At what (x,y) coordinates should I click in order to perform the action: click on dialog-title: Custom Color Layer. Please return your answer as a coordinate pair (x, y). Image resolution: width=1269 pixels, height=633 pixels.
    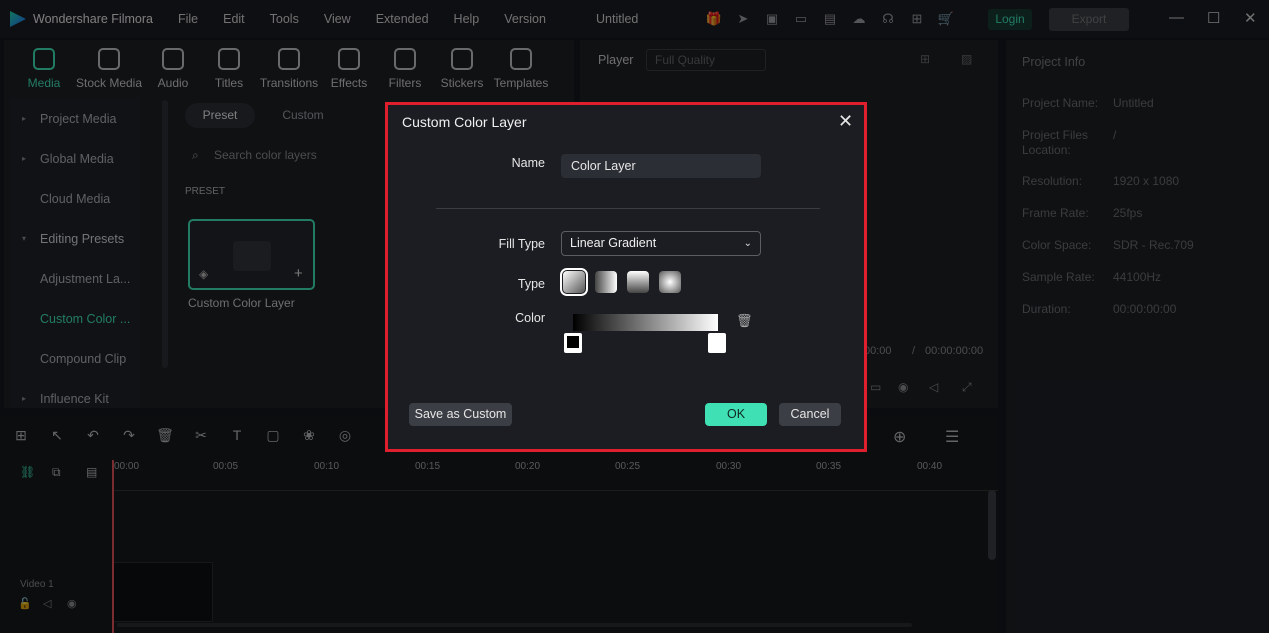
    Looking at the image, I should click on (464, 122).